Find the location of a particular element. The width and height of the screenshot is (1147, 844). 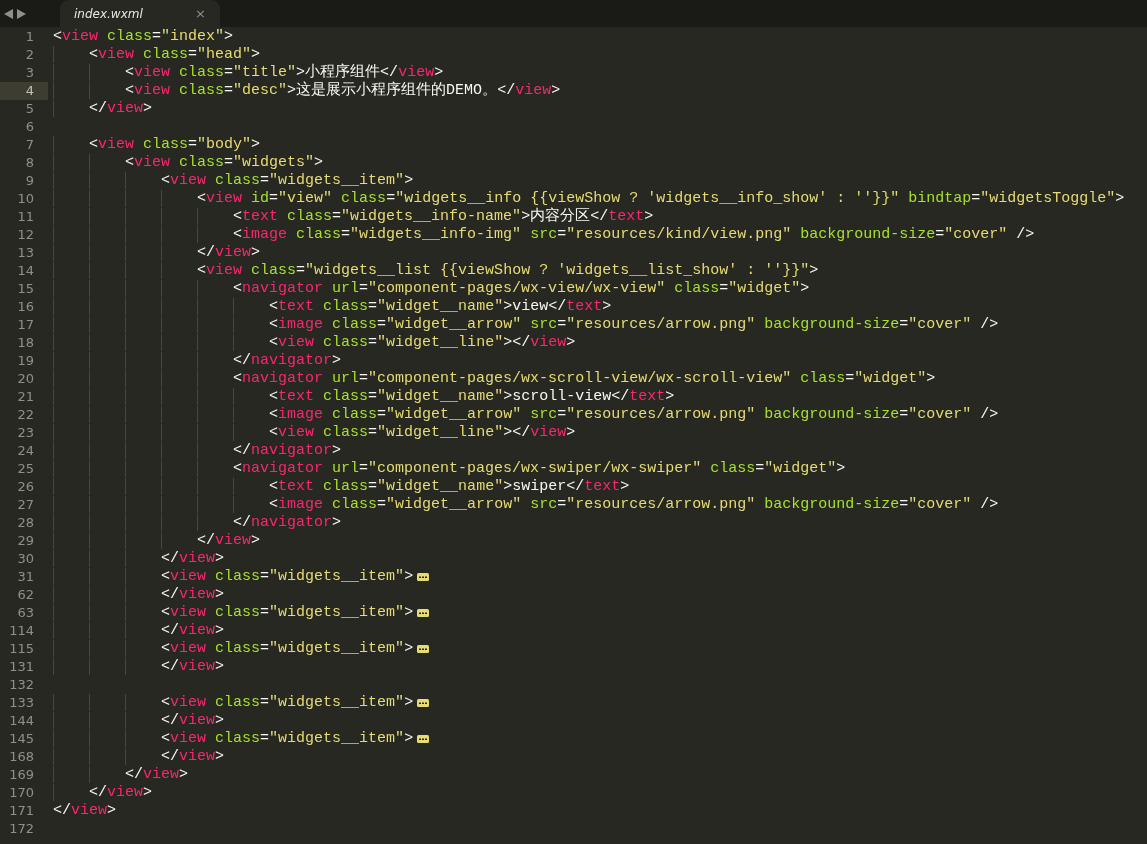

line-number: 115 is located at coordinates (21, 649).